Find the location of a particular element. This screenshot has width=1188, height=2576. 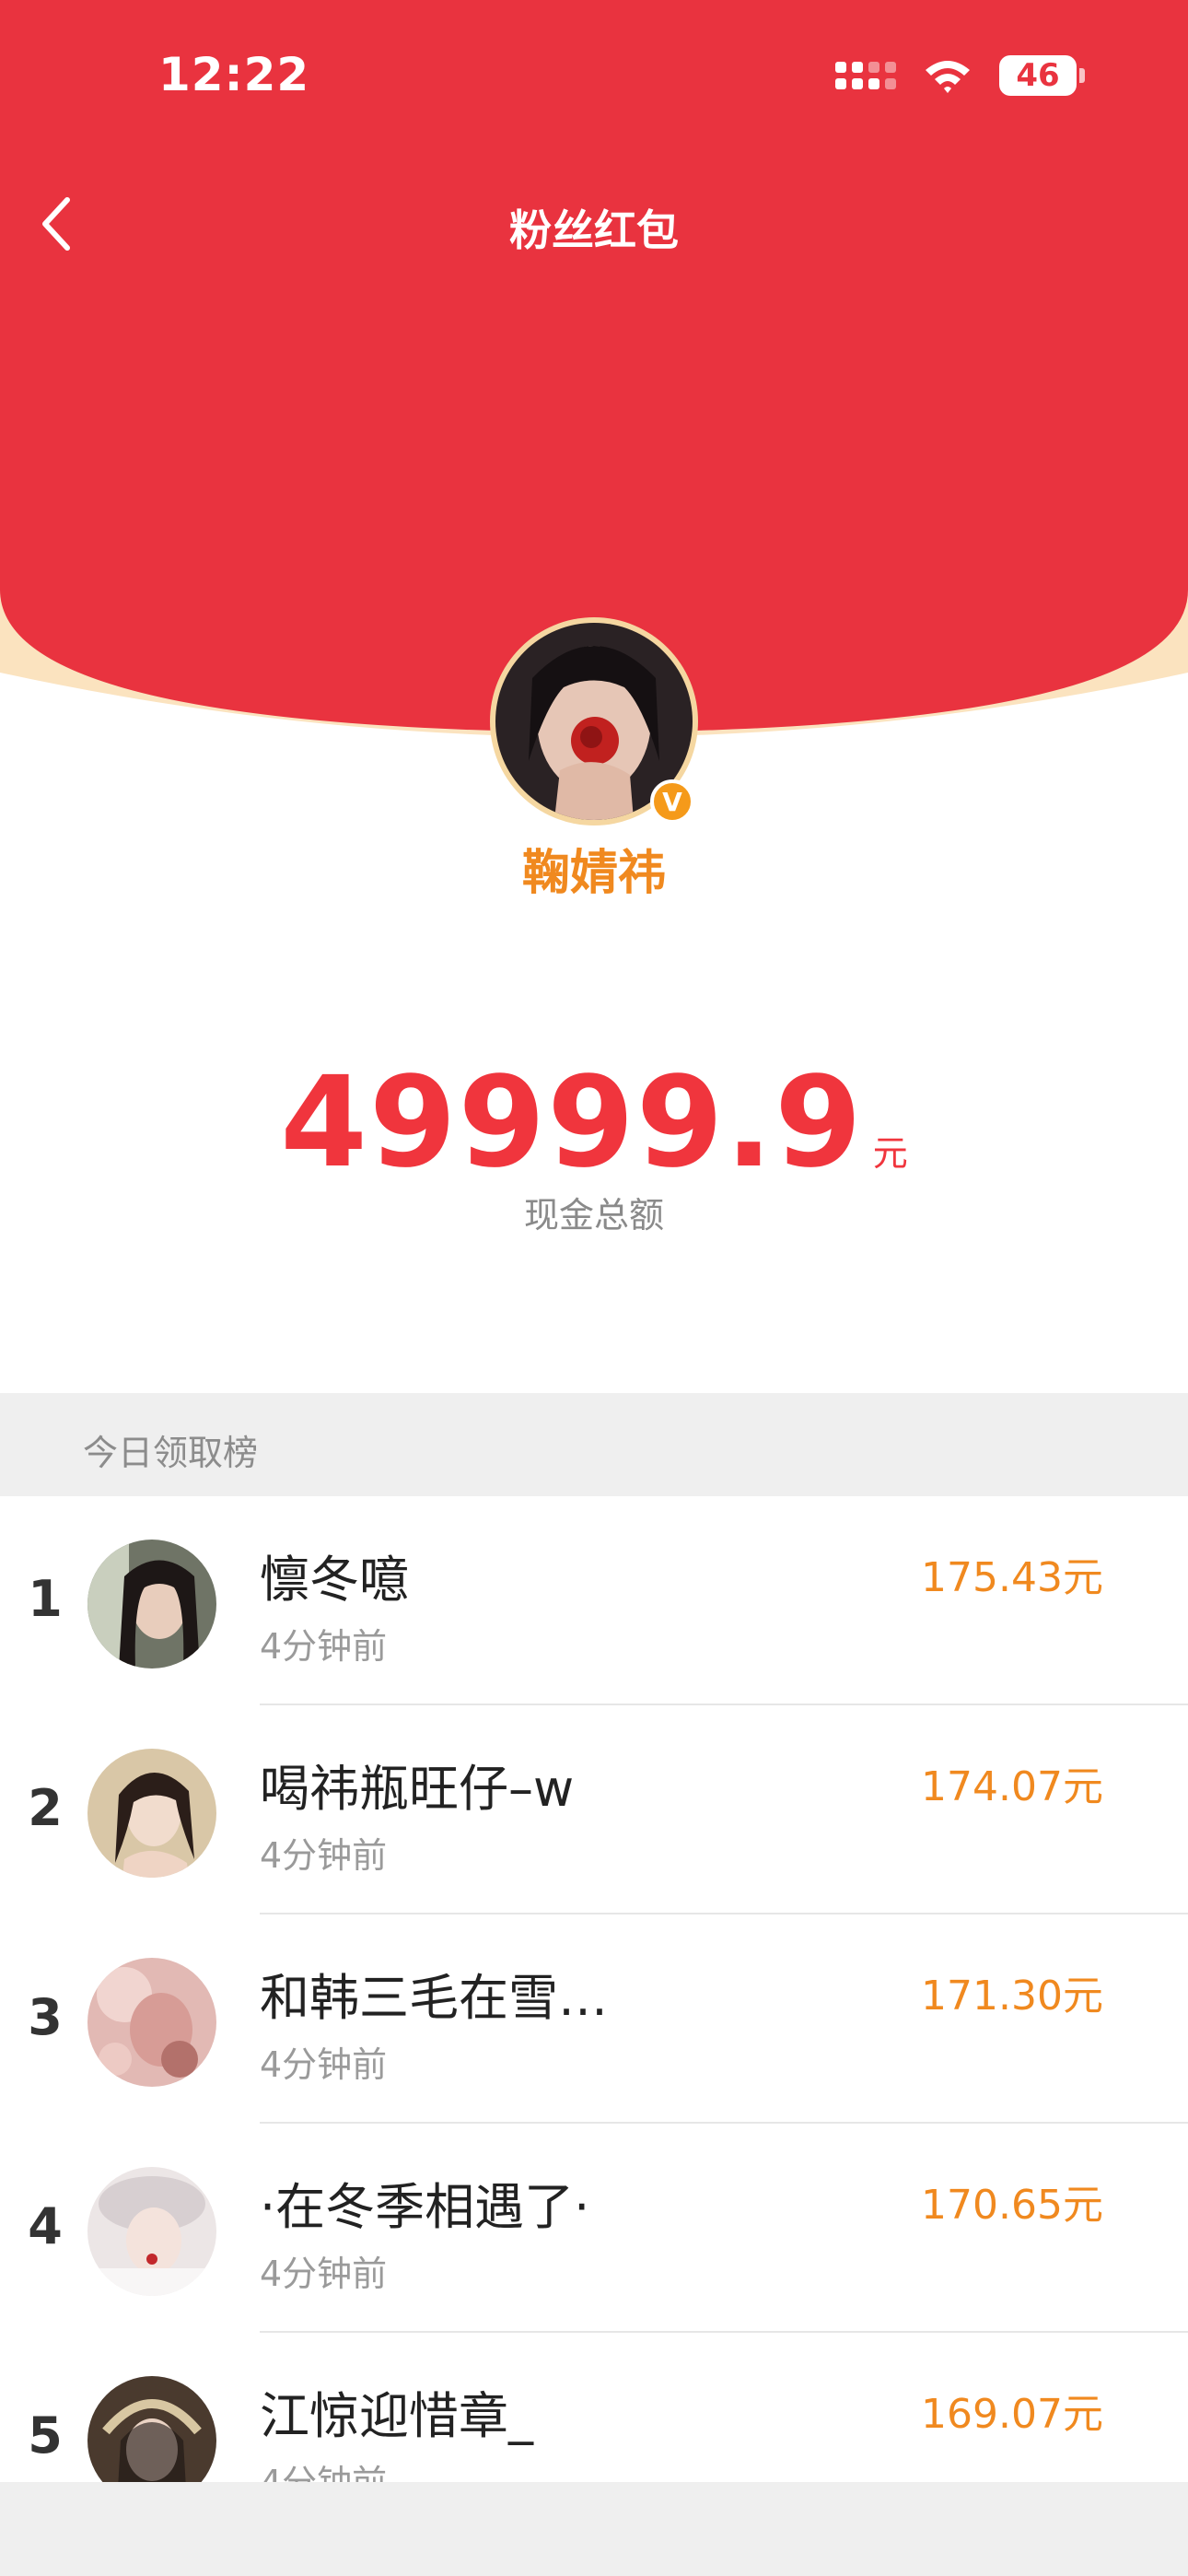

list-item: 3 和韩三毛在雪… 4分钟前 171.30元 is located at coordinates (594, 2019).